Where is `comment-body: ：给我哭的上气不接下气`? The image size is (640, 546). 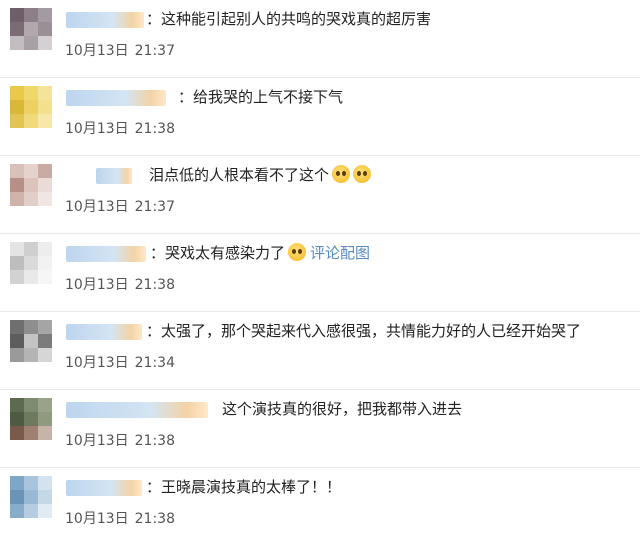 comment-body: ：给我哭的上气不接下气 is located at coordinates (261, 97).